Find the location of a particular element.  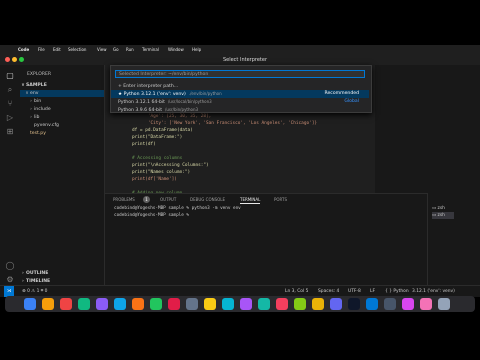

tab-debug-console: DEBUG CONSOLE is located at coordinates (207, 199).